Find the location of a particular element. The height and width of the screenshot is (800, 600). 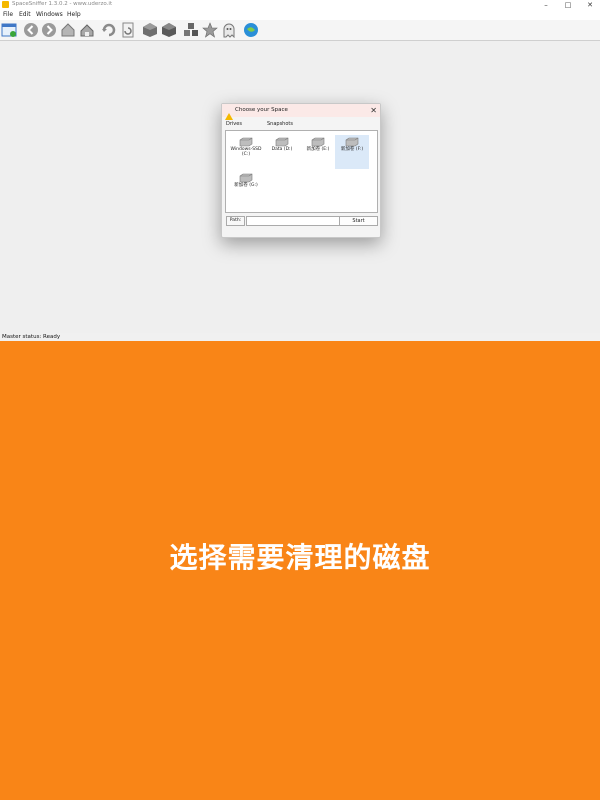

menu-file: File is located at coordinates (8, 15).